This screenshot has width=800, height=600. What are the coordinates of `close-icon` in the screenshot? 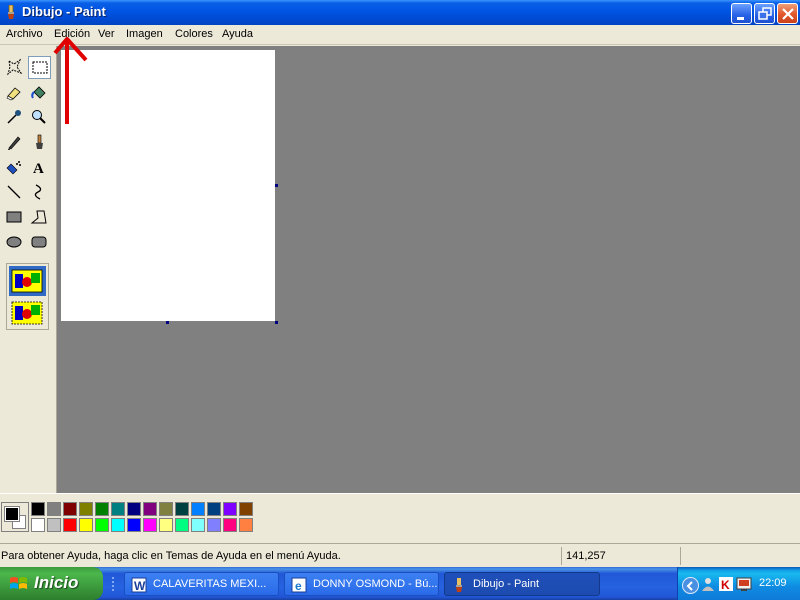 It's located at (788, 14).